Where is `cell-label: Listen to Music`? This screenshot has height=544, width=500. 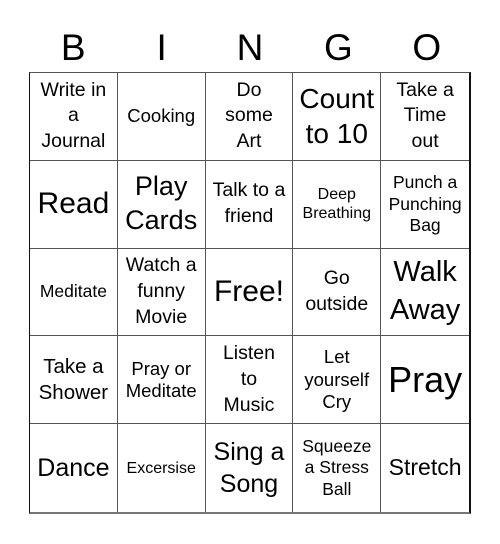 cell-label: Listen to Music is located at coordinates (248, 378).